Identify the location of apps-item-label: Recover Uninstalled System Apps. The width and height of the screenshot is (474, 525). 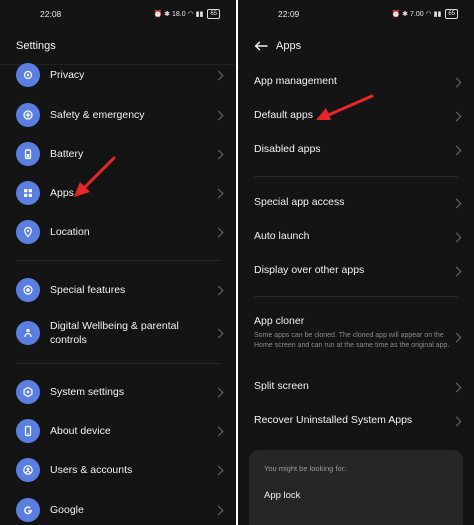
(333, 420).